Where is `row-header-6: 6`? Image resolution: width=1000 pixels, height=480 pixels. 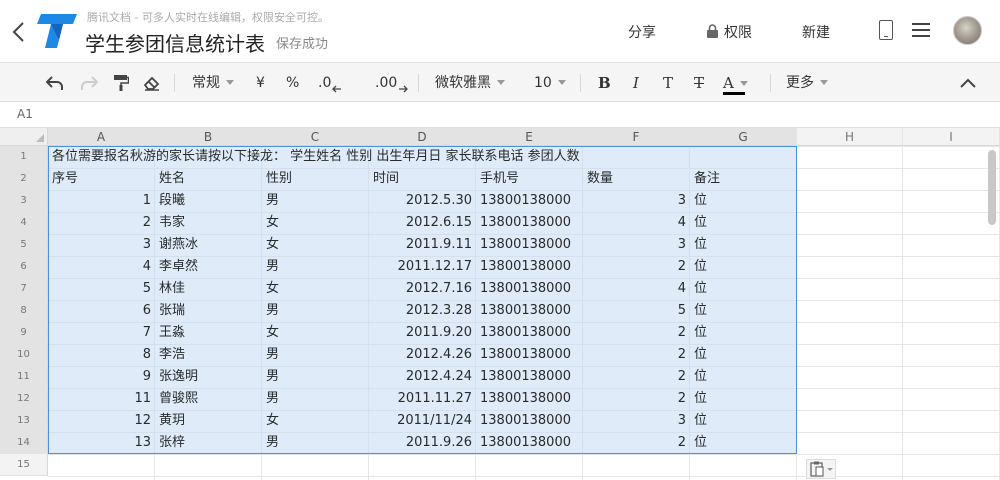
row-header-6: 6 is located at coordinates (24, 267).